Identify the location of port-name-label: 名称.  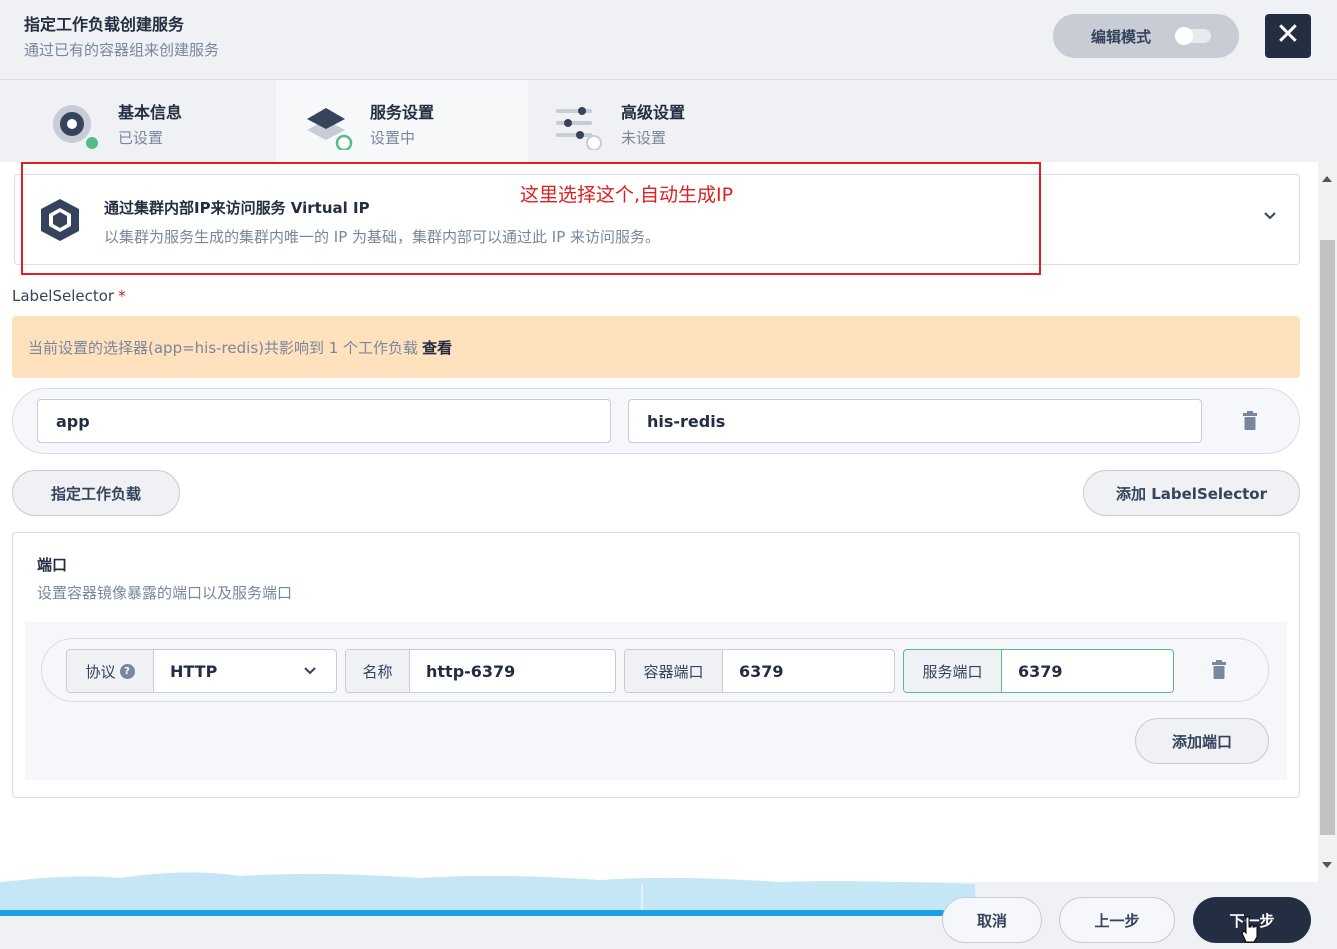
(378, 671).